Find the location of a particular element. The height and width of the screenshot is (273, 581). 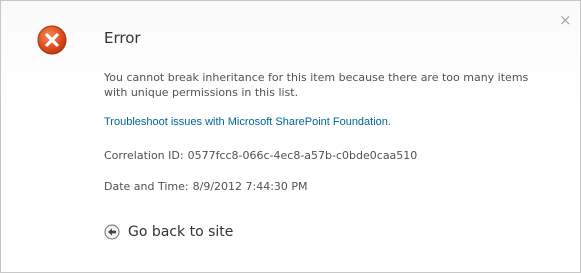

go-back-label: Go back to site is located at coordinates (181, 232).